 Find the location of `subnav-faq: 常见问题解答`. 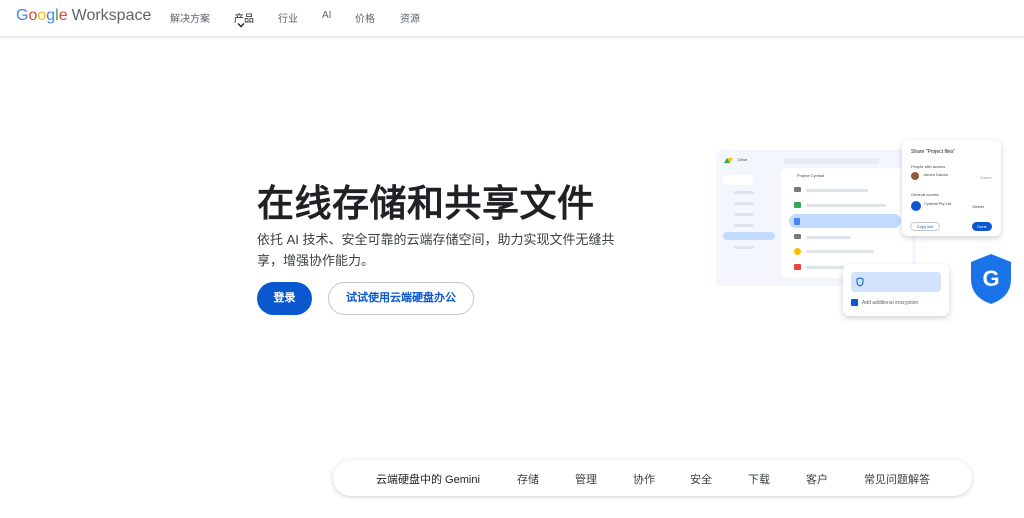

subnav-faq: 常见问题解答 is located at coordinates (897, 479).